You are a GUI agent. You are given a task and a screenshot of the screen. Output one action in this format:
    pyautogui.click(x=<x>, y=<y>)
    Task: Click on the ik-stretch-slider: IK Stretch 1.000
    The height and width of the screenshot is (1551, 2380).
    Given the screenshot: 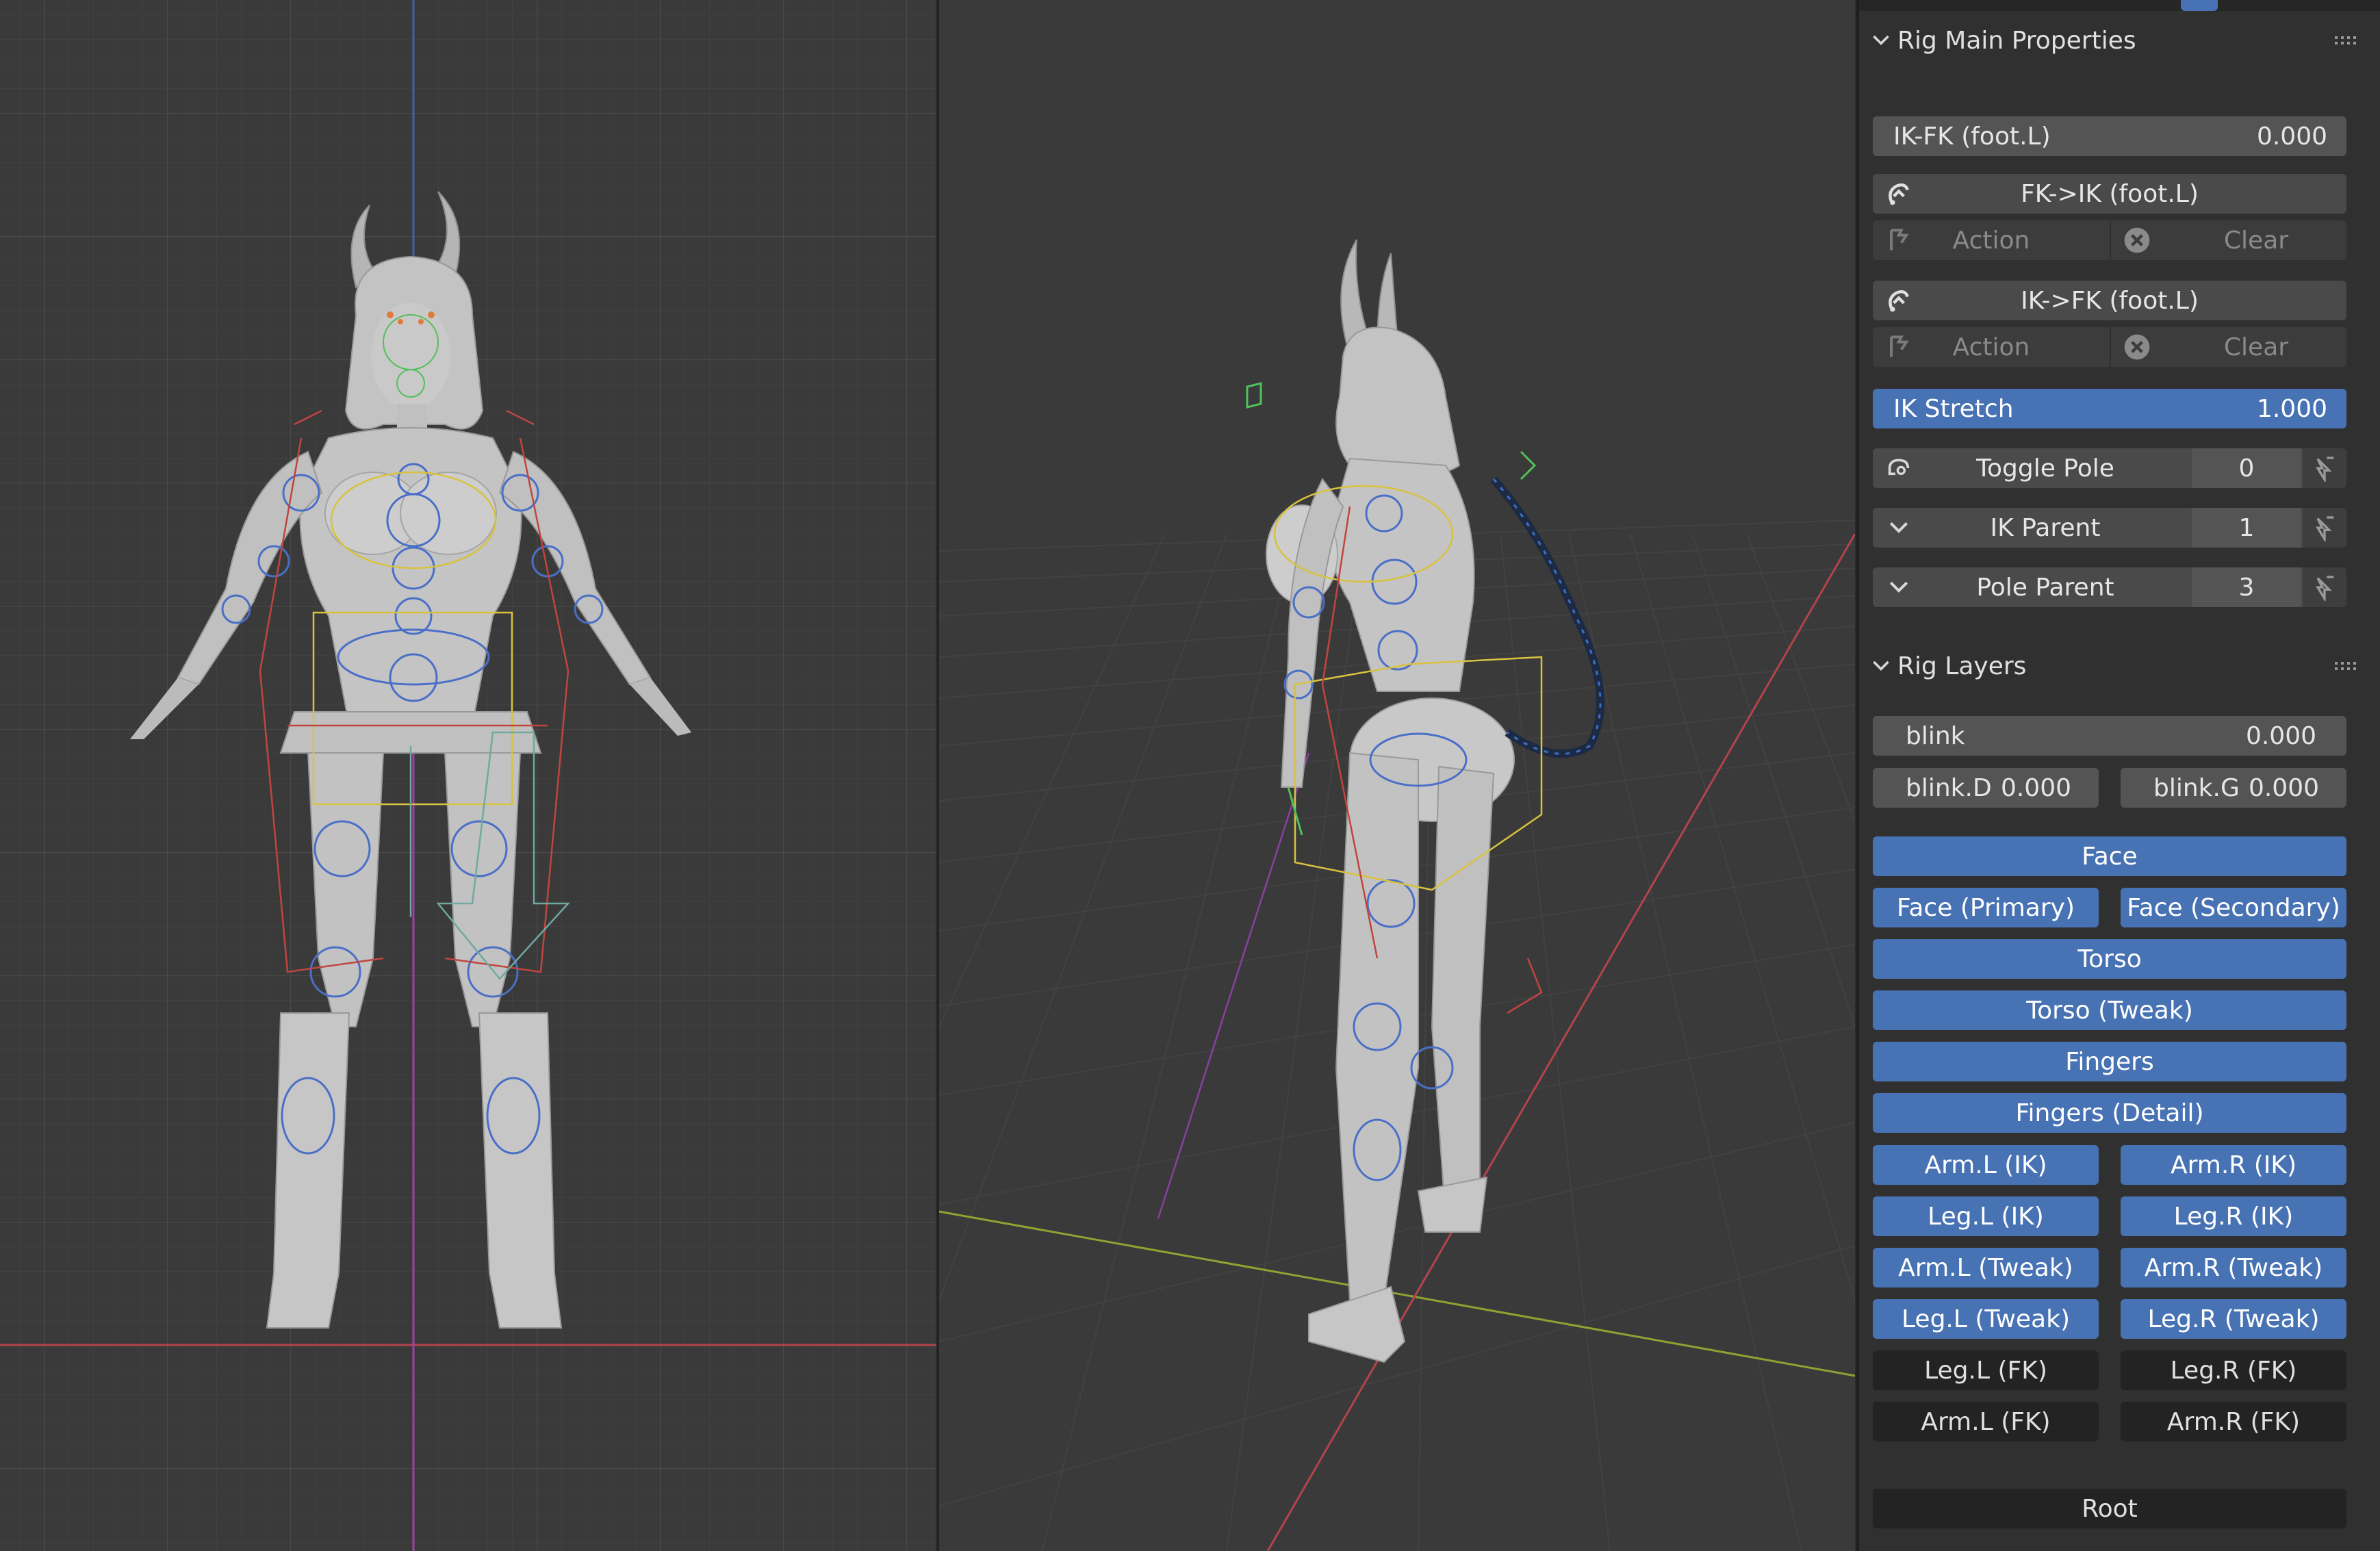 What is the action you would take?
    pyautogui.click(x=2109, y=409)
    